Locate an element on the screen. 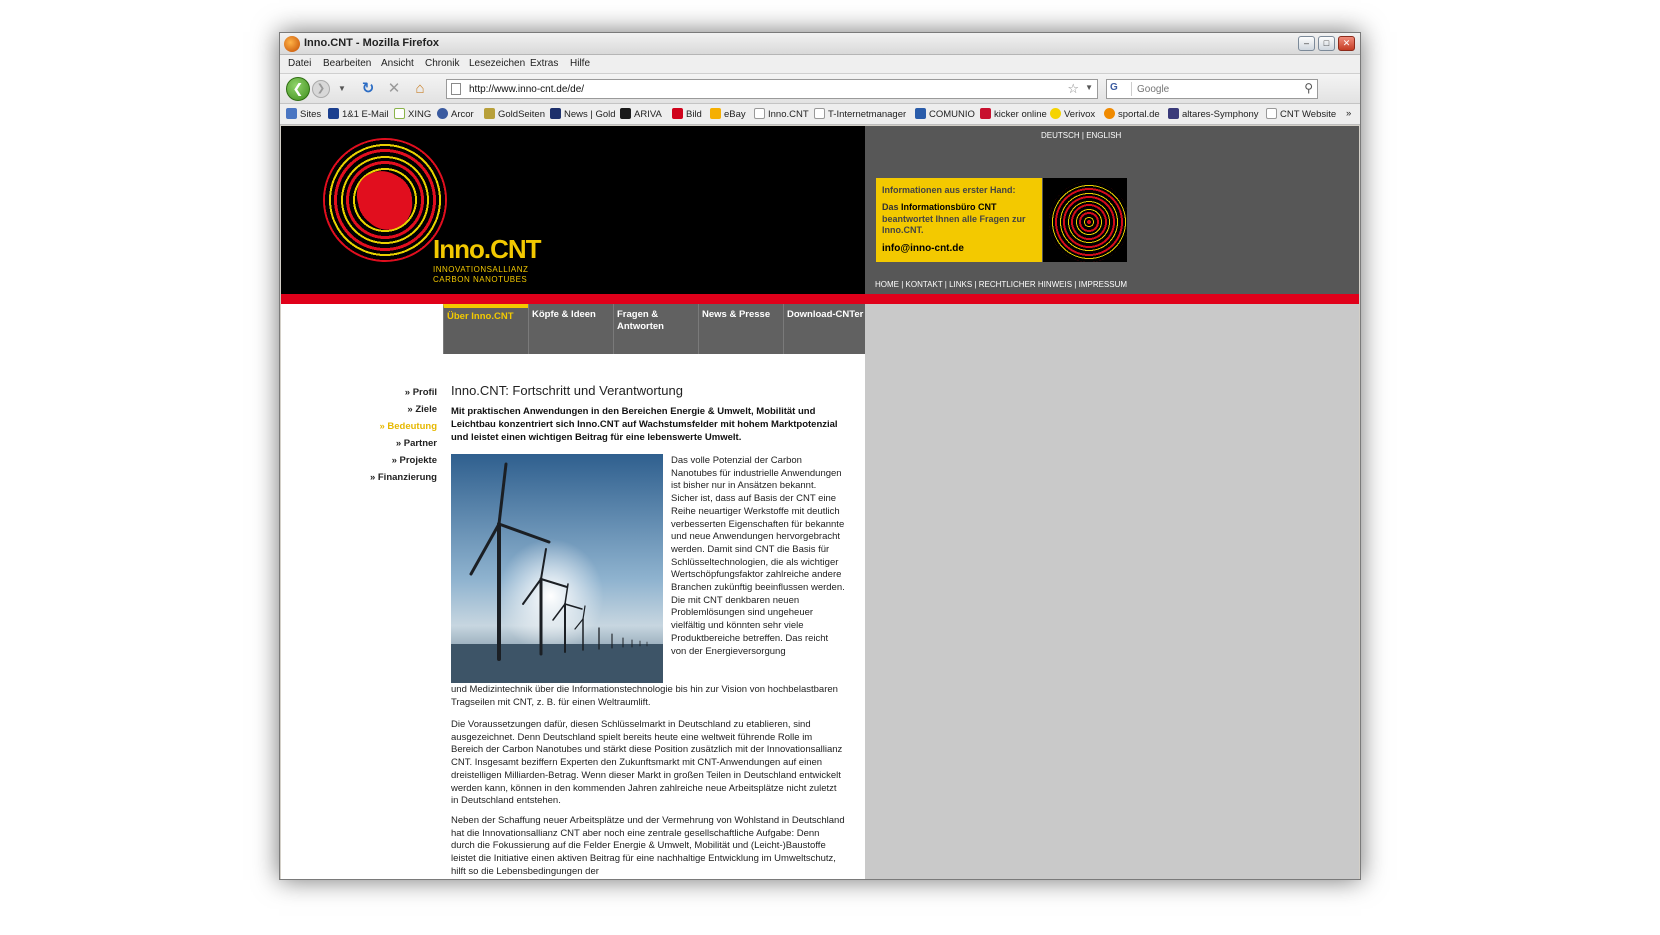 This screenshot has height=935, width=1660. info-office: Das Informationsbüro CNT is located at coordinates (939, 207).